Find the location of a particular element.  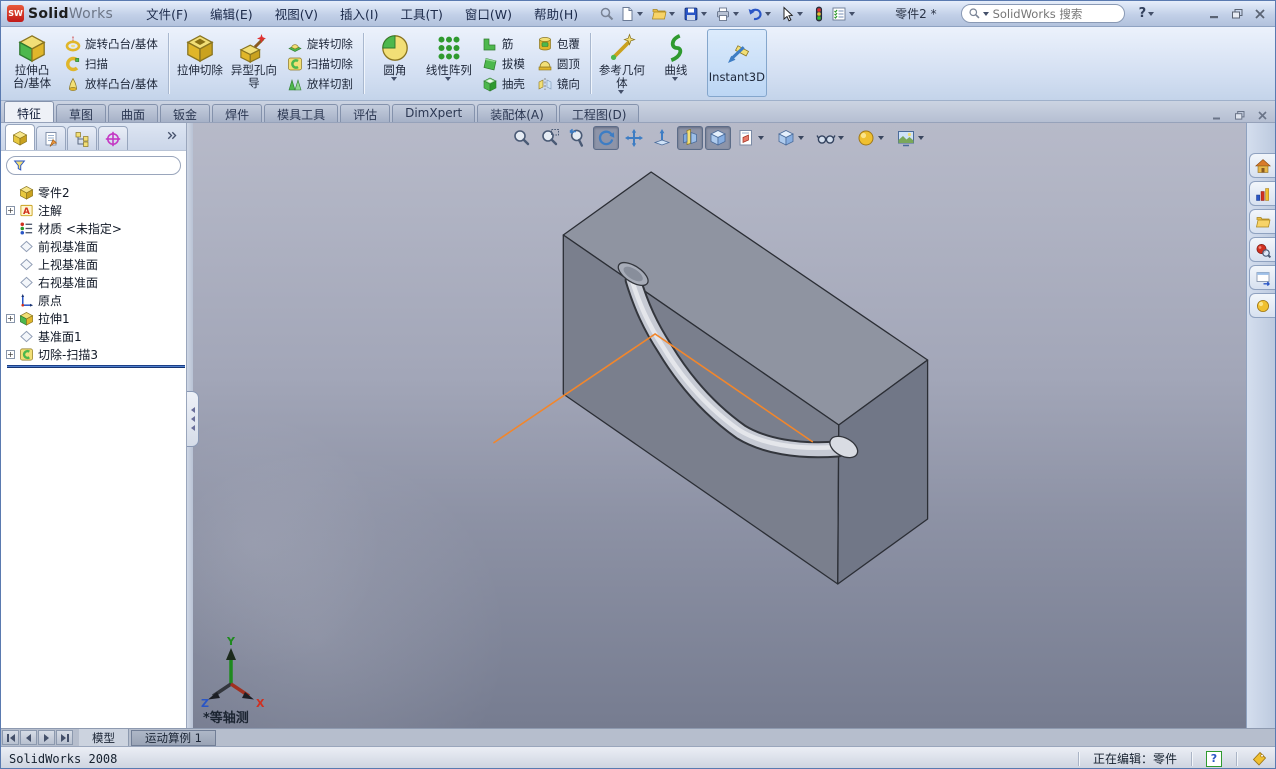

fillet-button: 圆角 is located at coordinates (395, 64).